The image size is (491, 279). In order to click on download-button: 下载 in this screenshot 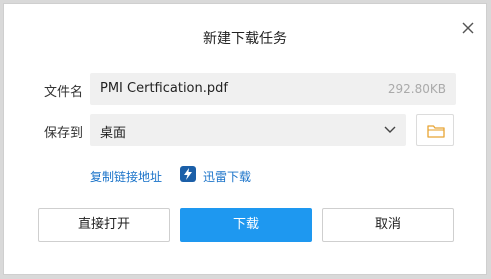, I will do `click(246, 225)`.